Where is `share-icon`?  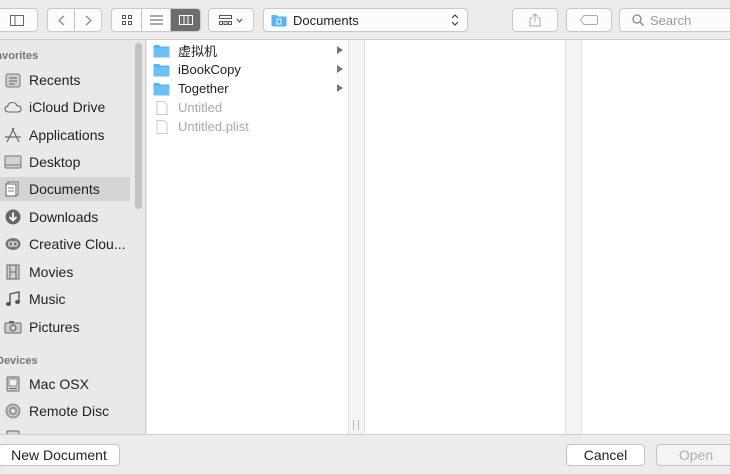
share-icon is located at coordinates (535, 20).